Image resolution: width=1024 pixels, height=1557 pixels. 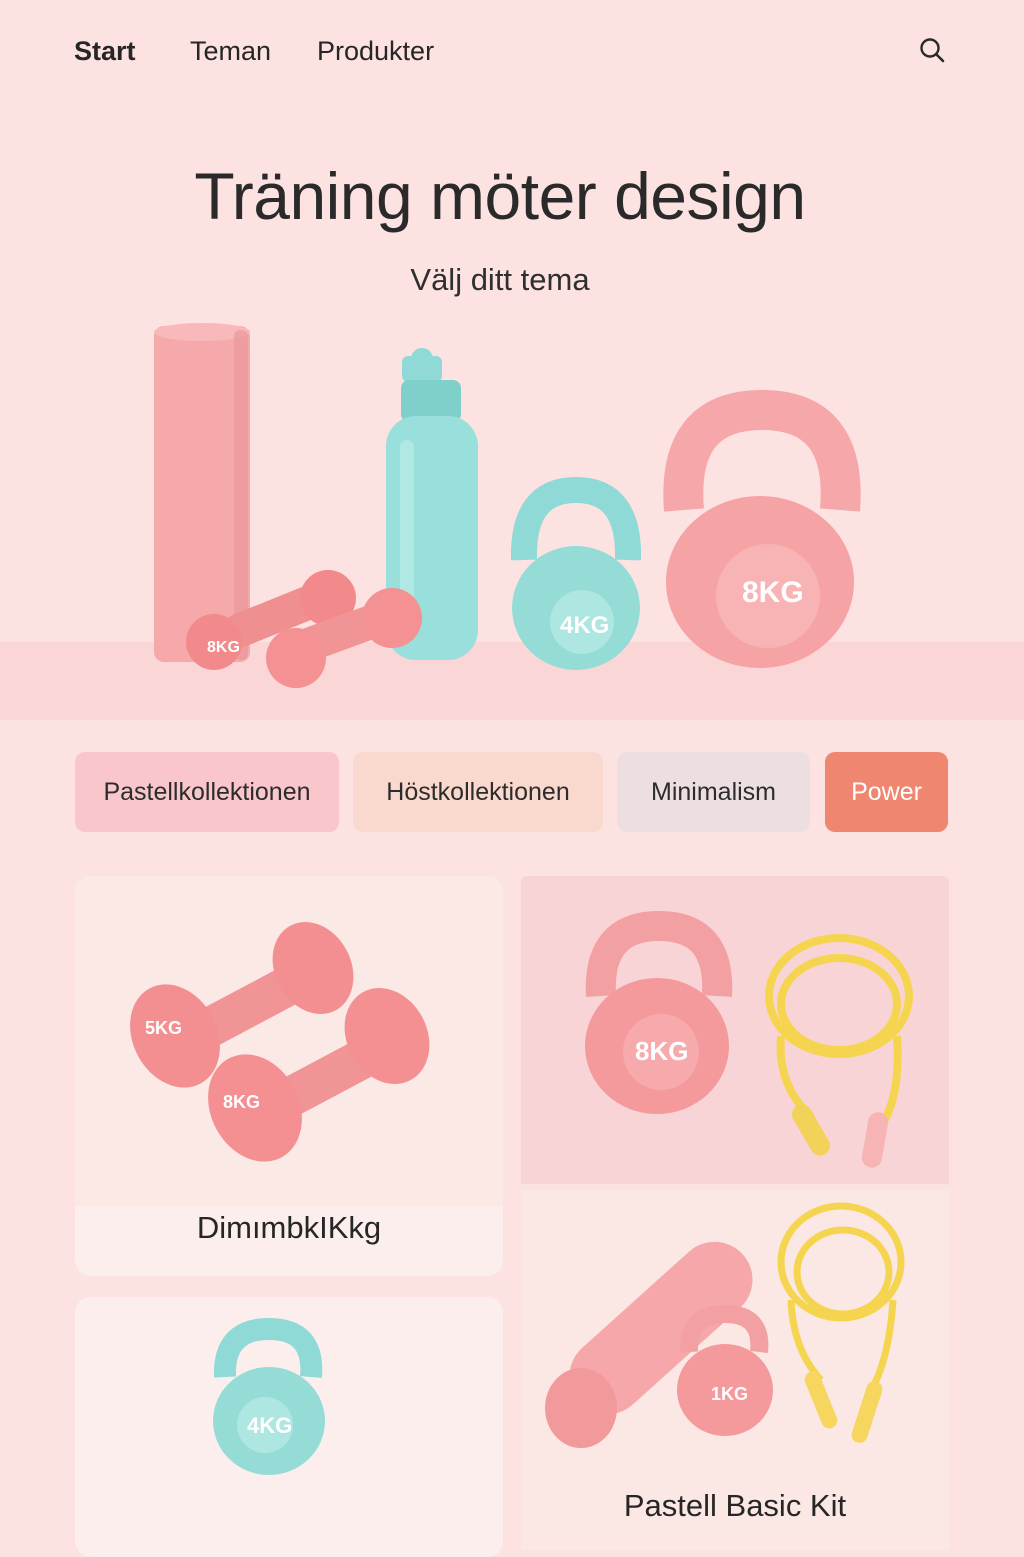 I want to click on theme-chip-power: Power, so click(x=886, y=792).